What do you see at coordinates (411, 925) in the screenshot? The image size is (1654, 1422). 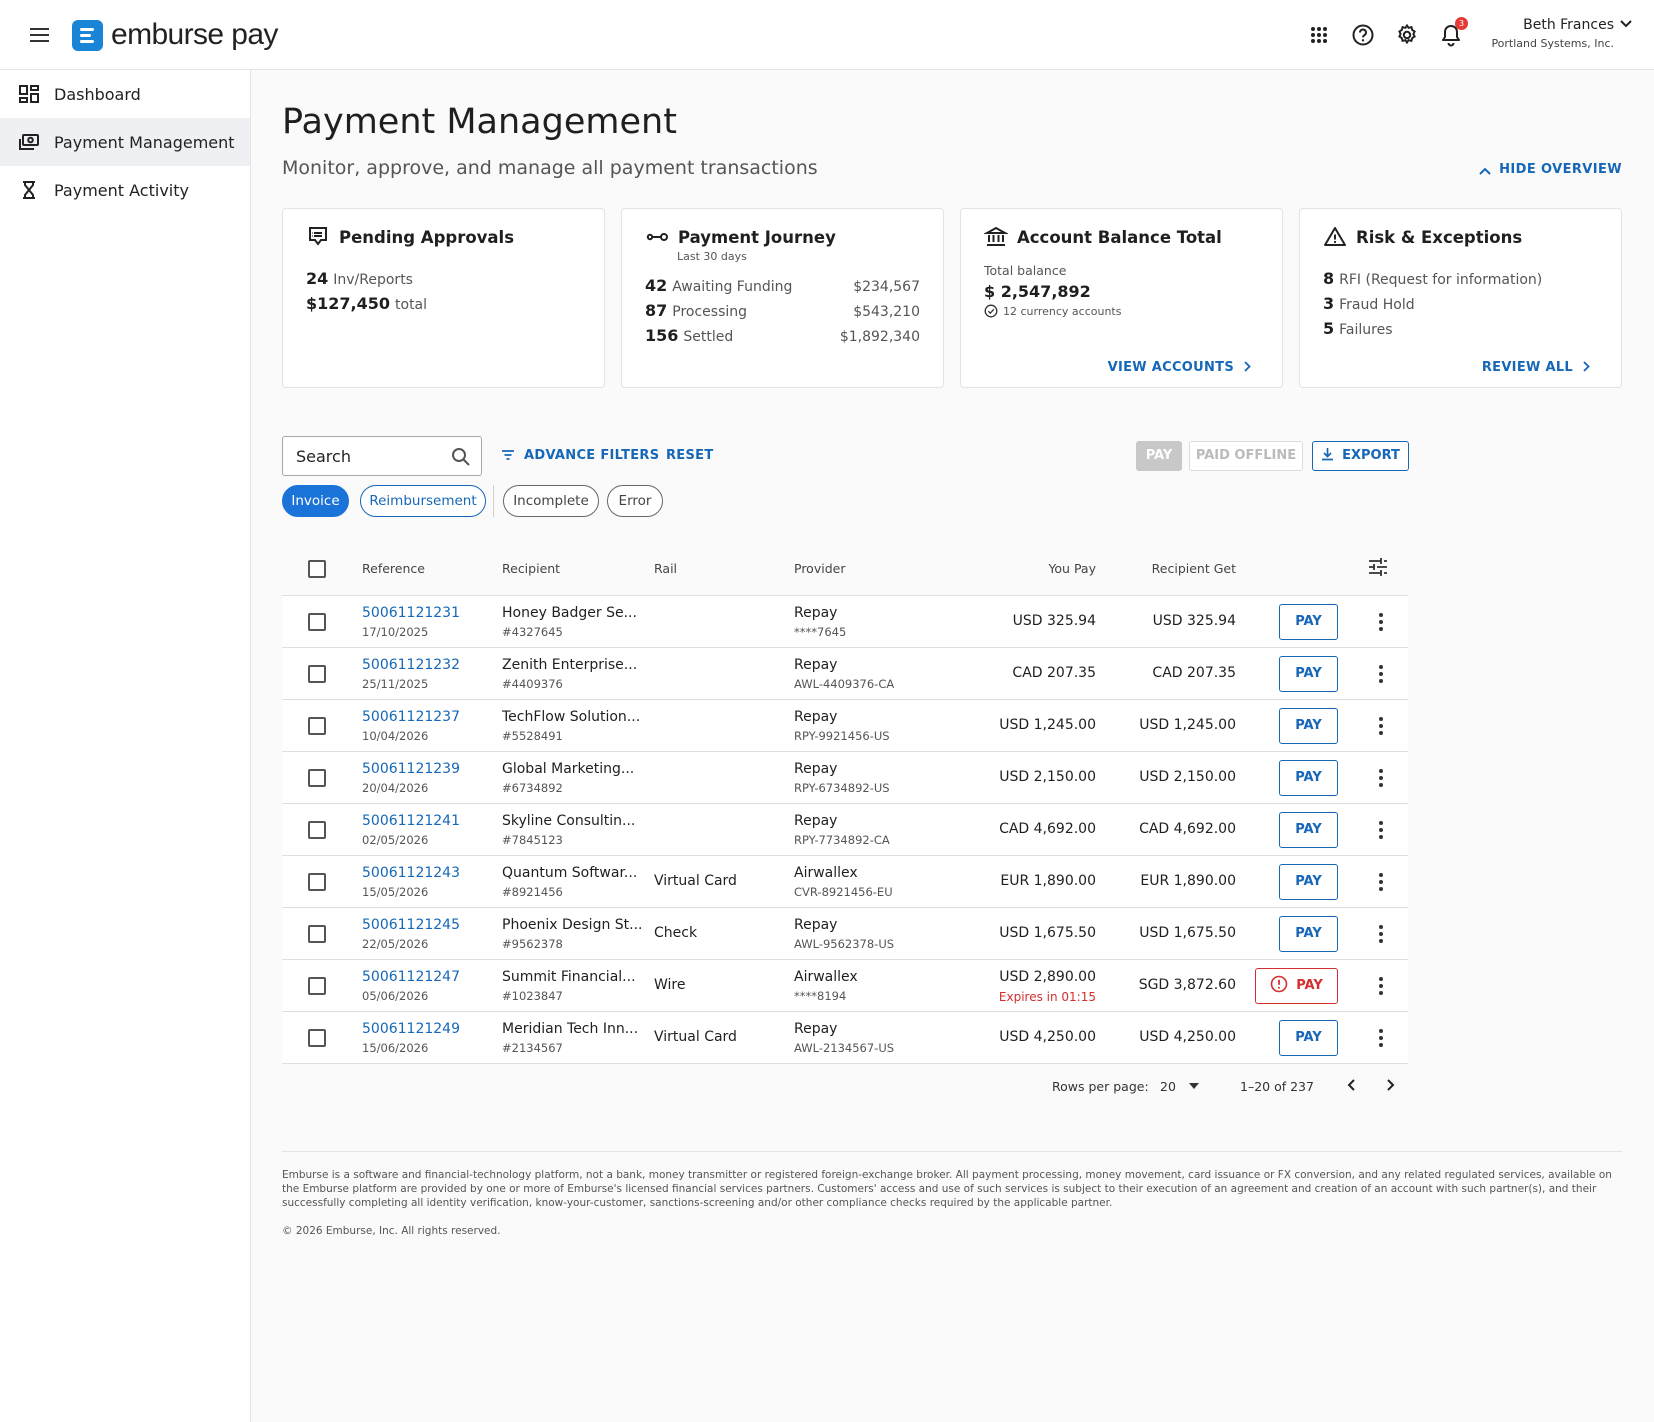 I see `reference-link: 50061121245` at bounding box center [411, 925].